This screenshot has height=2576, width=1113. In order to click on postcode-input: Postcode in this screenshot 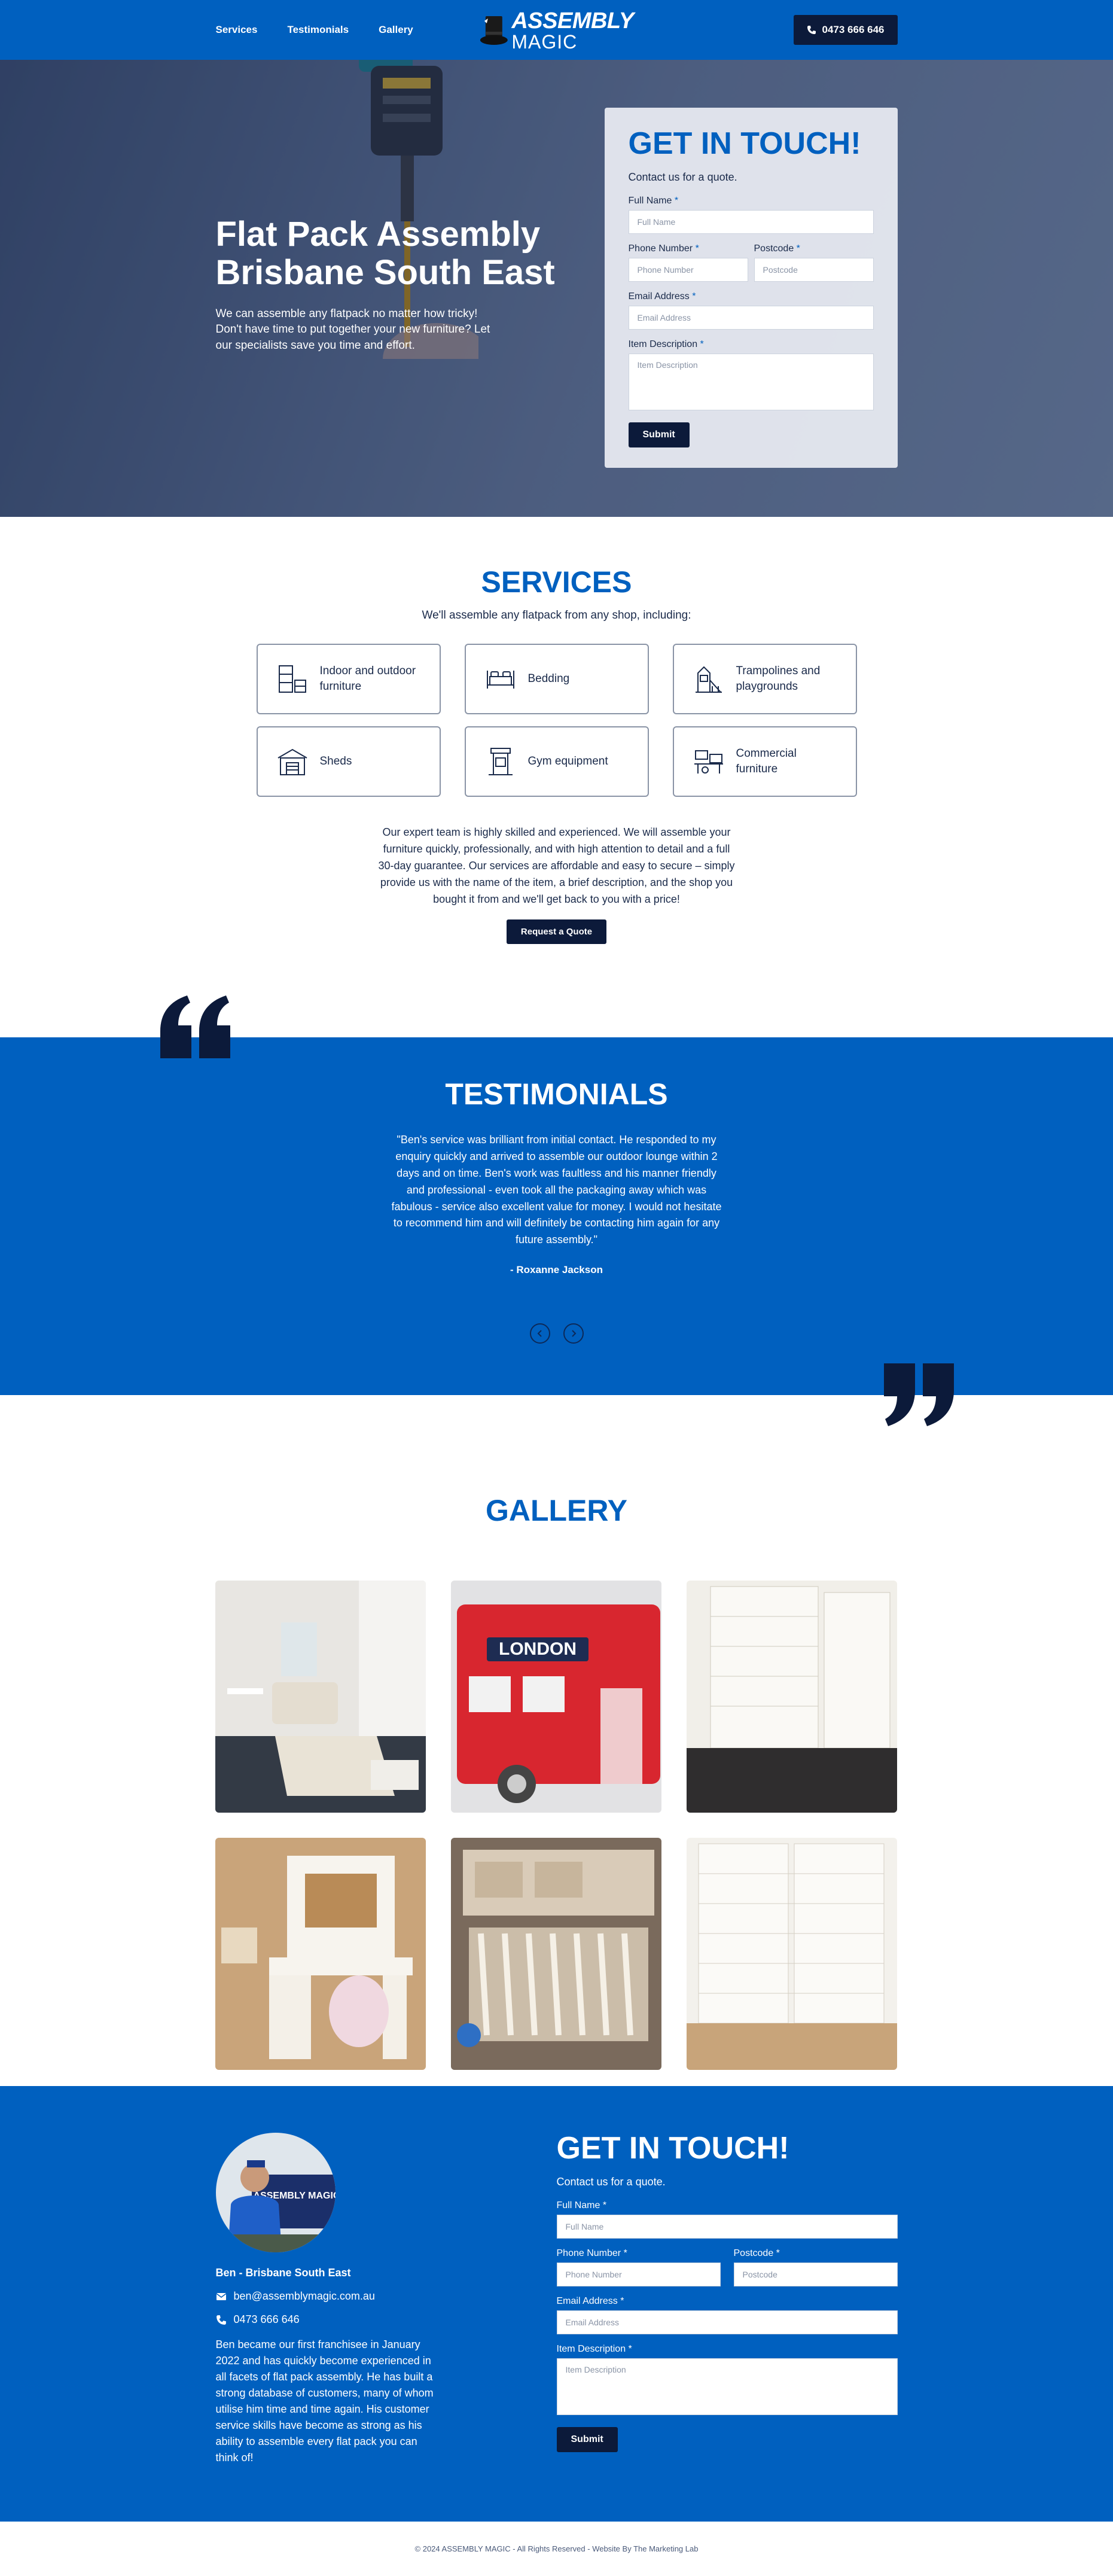, I will do `click(814, 270)`.